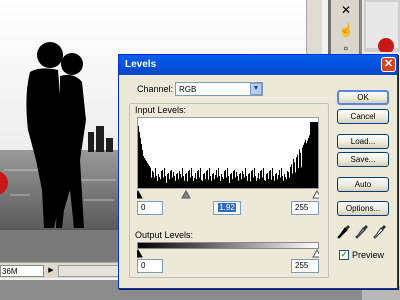  What do you see at coordinates (188, 89) in the screenshot?
I see `channel-value: RGB` at bounding box center [188, 89].